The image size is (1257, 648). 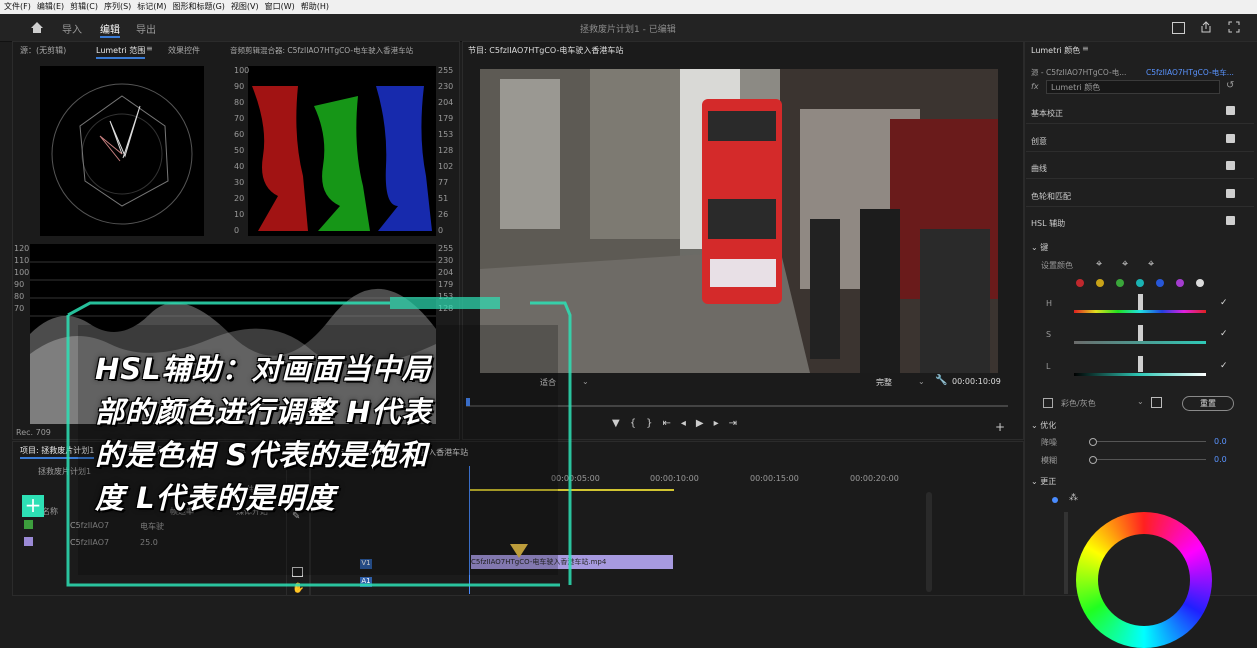 I want to click on effect-select: Lumetri 颜色, so click(x=1133, y=87).